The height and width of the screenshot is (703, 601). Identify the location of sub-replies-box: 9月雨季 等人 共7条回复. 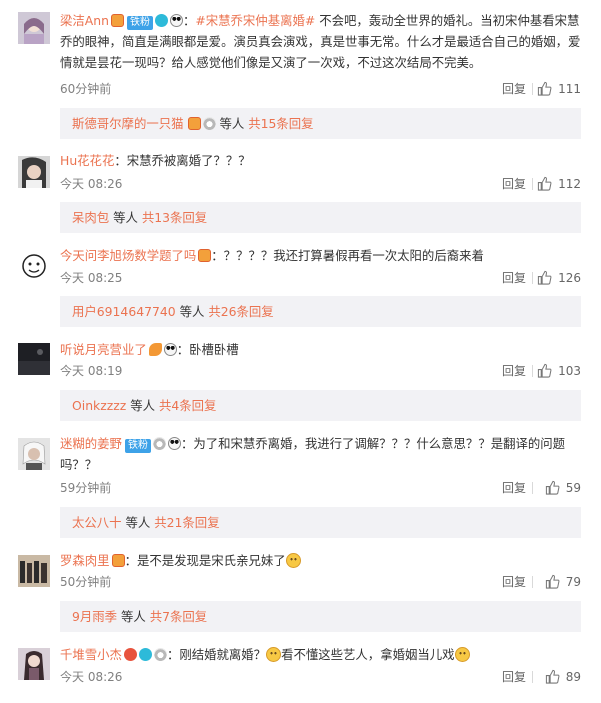
(320, 616).